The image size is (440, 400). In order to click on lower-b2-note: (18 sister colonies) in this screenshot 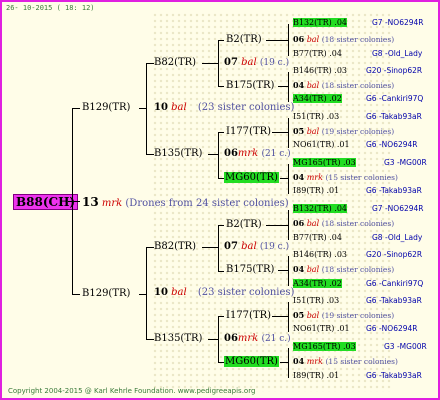, I will do `click(358, 223)`.